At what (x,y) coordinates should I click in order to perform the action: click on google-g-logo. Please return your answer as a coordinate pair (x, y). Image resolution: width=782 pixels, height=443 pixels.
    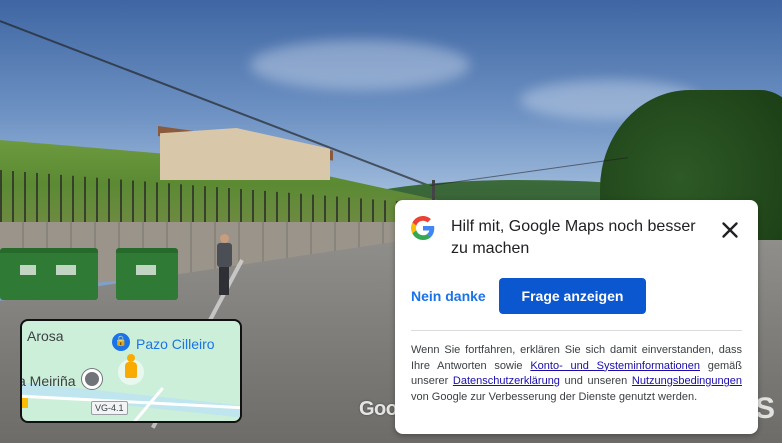
    Looking at the image, I should click on (423, 228).